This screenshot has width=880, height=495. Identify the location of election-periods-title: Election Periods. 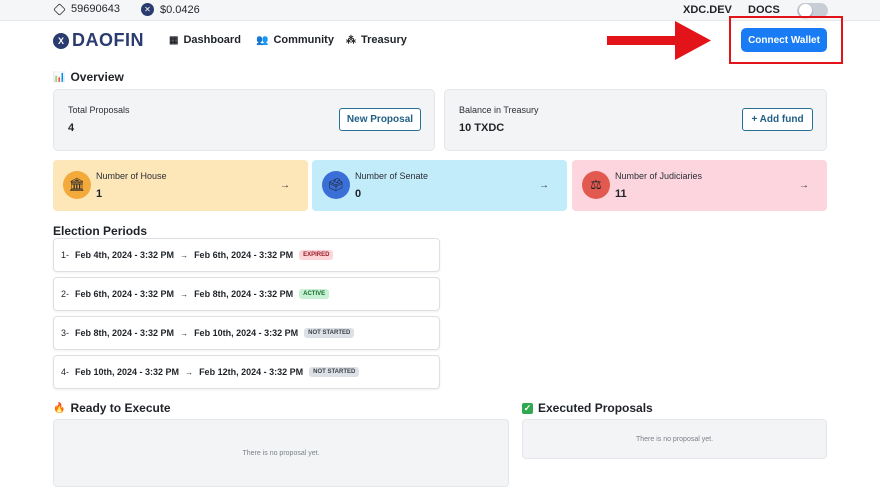
(100, 231).